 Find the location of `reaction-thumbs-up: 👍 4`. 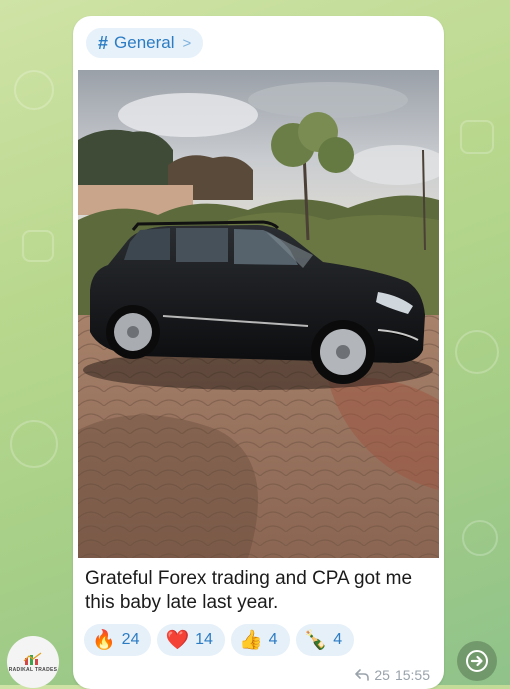

reaction-thumbs-up: 👍 4 is located at coordinates (260, 640).